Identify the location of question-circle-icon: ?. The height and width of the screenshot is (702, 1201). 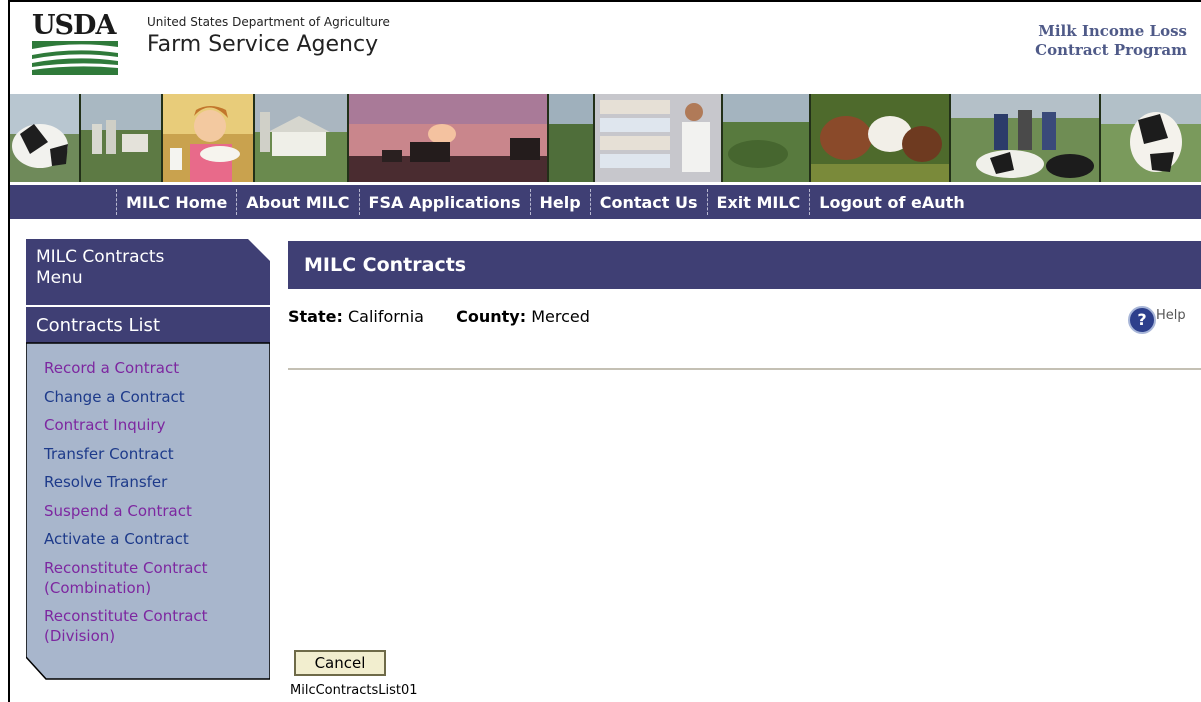
(1142, 320).